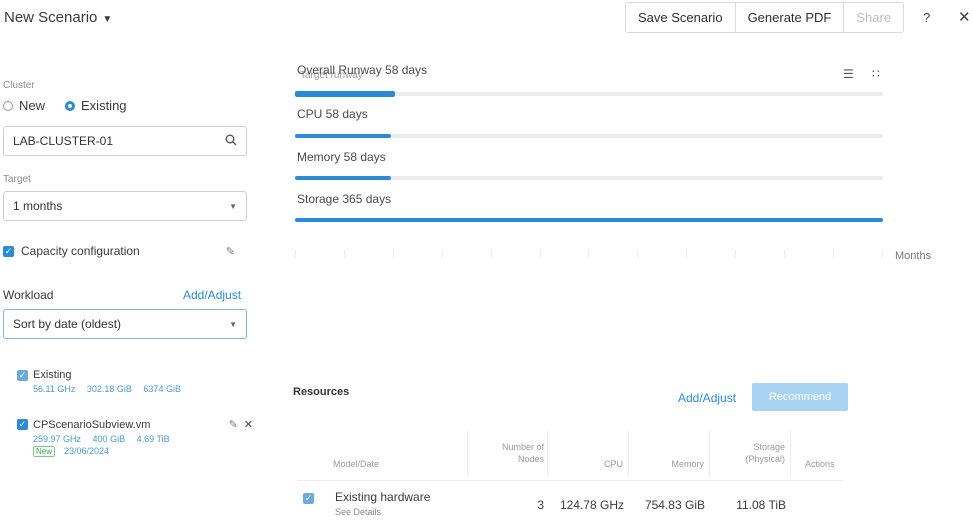 Image resolution: width=973 pixels, height=520 pixels. What do you see at coordinates (926, 17) in the screenshot?
I see `help-icon: ?` at bounding box center [926, 17].